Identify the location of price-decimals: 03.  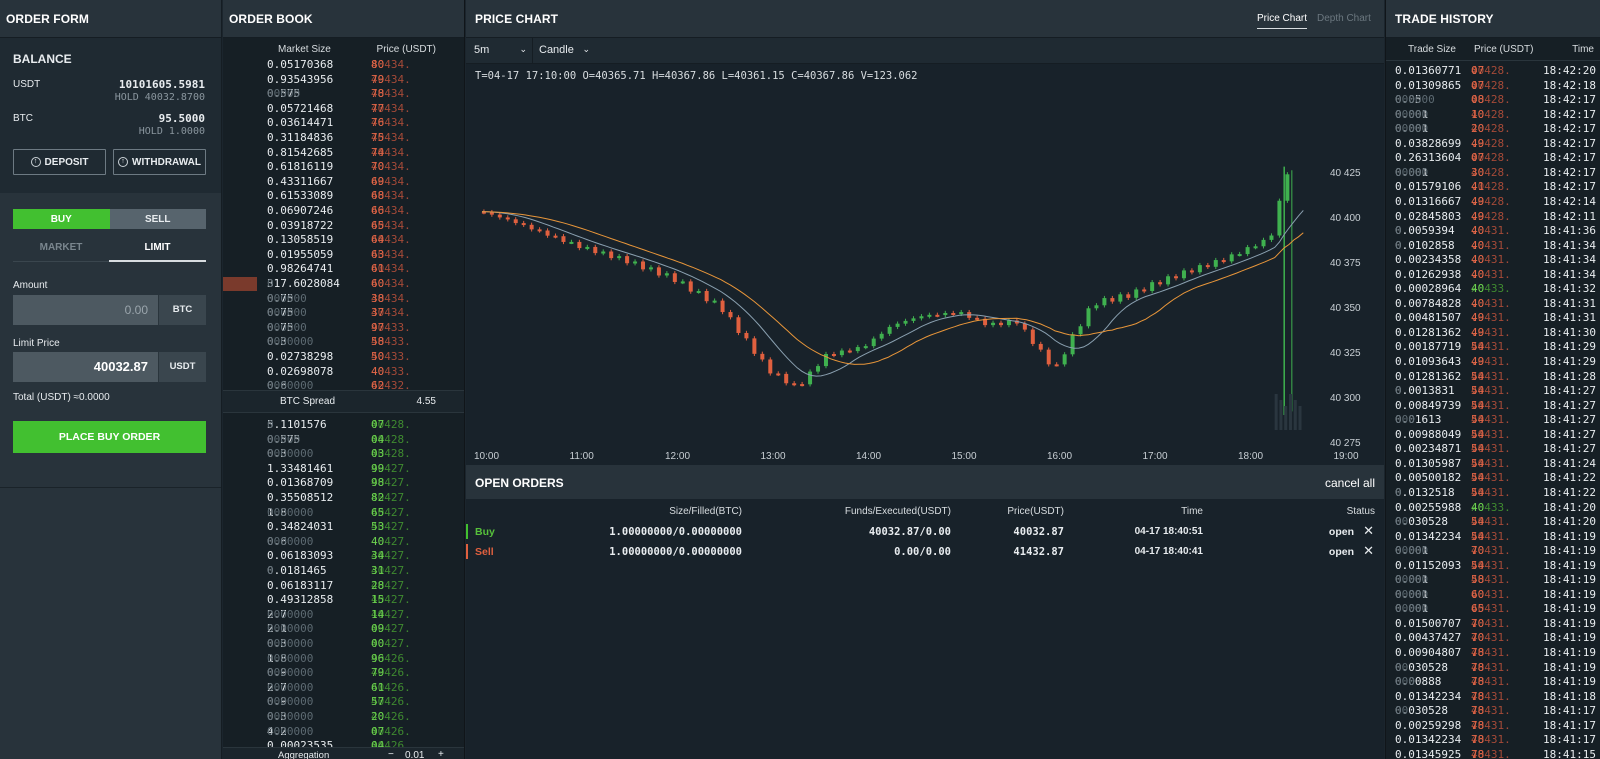
(378, 454).